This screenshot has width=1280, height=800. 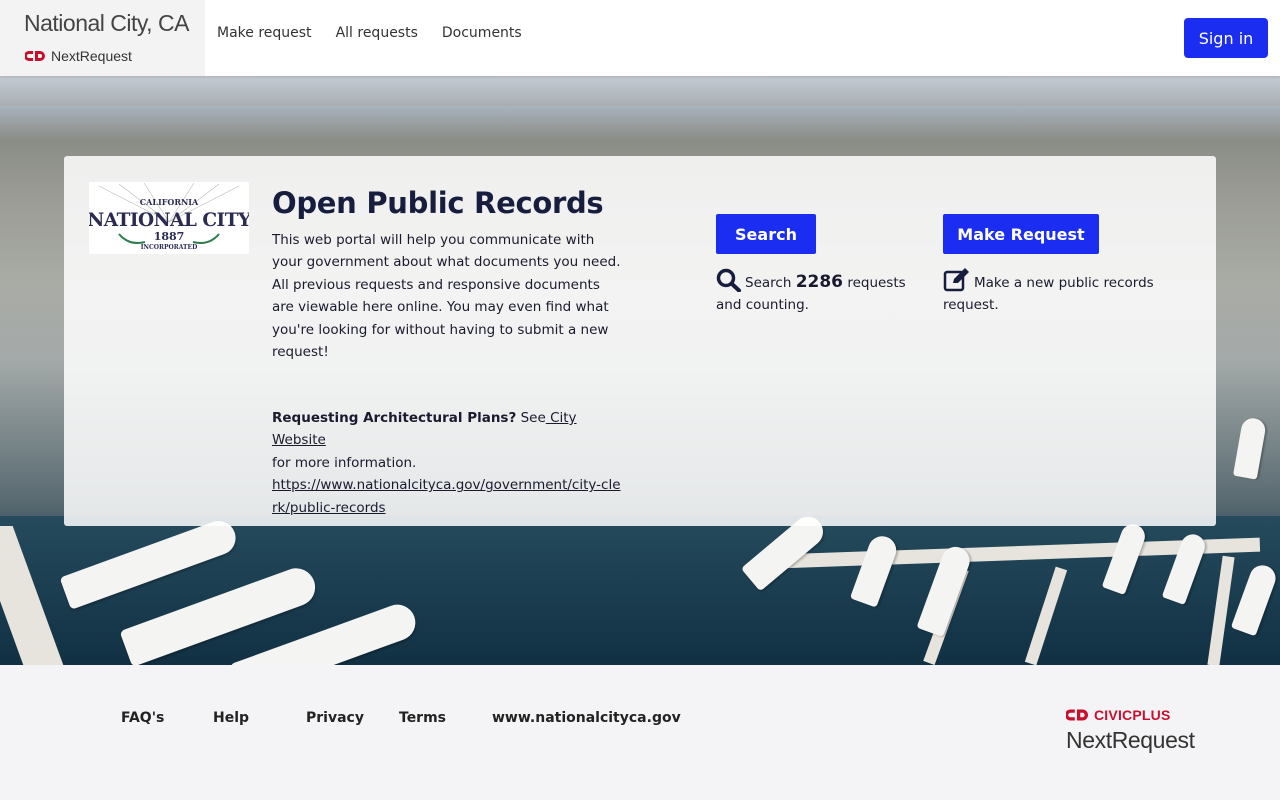 What do you see at coordinates (91, 56) in the screenshot?
I see `brand-subtitle-text: NextRequest` at bounding box center [91, 56].